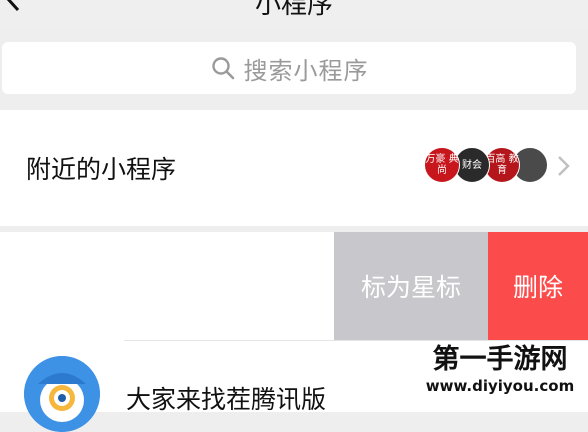  Describe the element at coordinates (293, 10) in the screenshot. I see `page-title: 小程序` at that location.